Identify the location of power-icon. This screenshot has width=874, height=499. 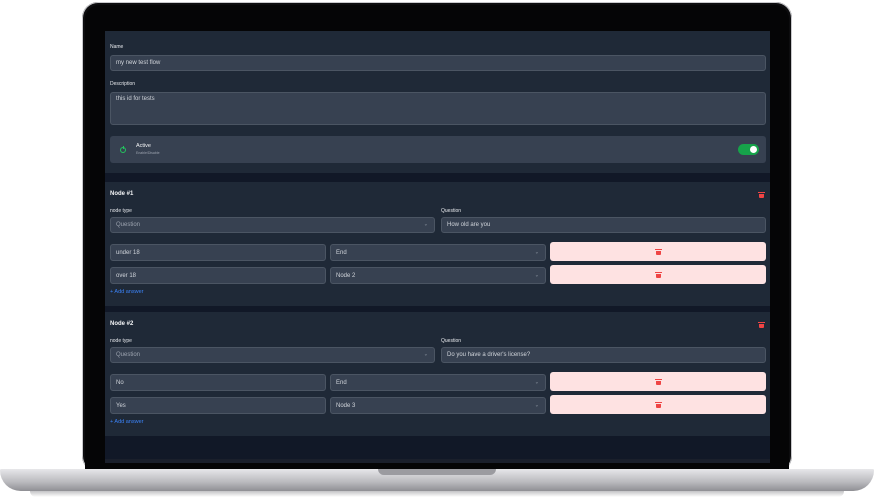
(123, 149).